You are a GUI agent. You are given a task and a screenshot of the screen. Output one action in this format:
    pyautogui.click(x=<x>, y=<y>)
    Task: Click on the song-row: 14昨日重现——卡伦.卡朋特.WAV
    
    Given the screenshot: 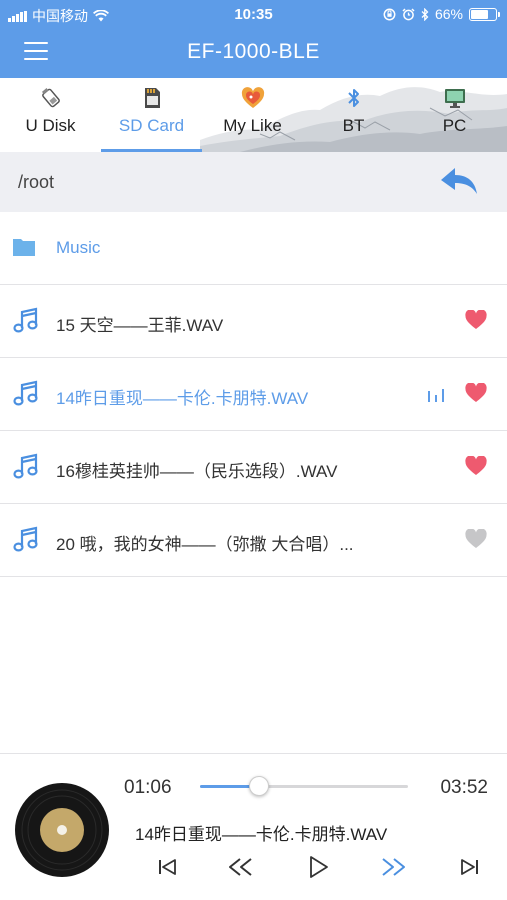 What is the action you would take?
    pyautogui.click(x=253, y=394)
    